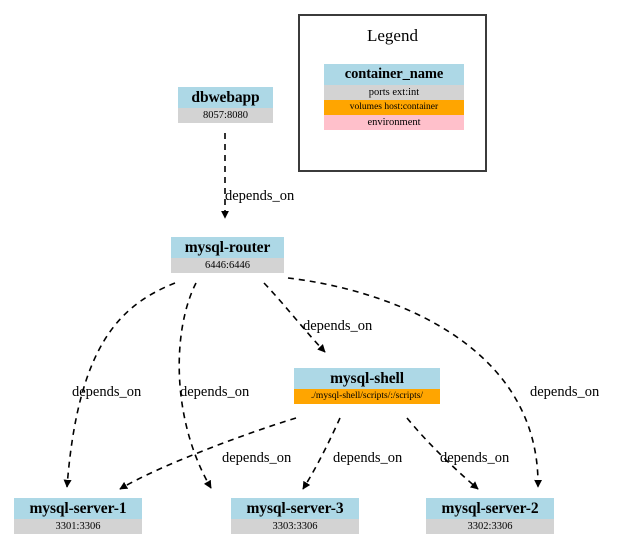 This screenshot has width=629, height=560. What do you see at coordinates (107, 392) in the screenshot?
I see `edge-label-router-server1: depends_on` at bounding box center [107, 392].